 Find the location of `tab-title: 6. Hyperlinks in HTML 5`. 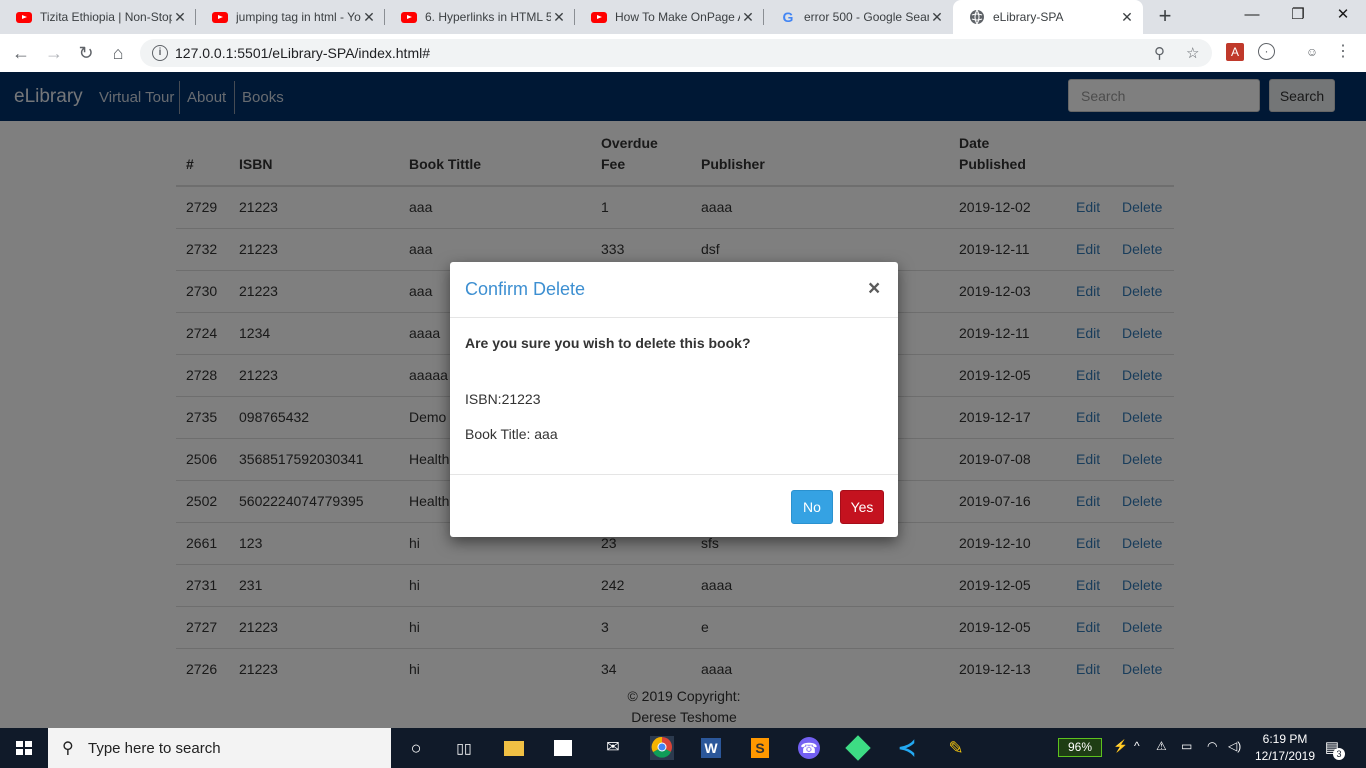

tab-title: 6. Hyperlinks in HTML 5 is located at coordinates (488, 17).